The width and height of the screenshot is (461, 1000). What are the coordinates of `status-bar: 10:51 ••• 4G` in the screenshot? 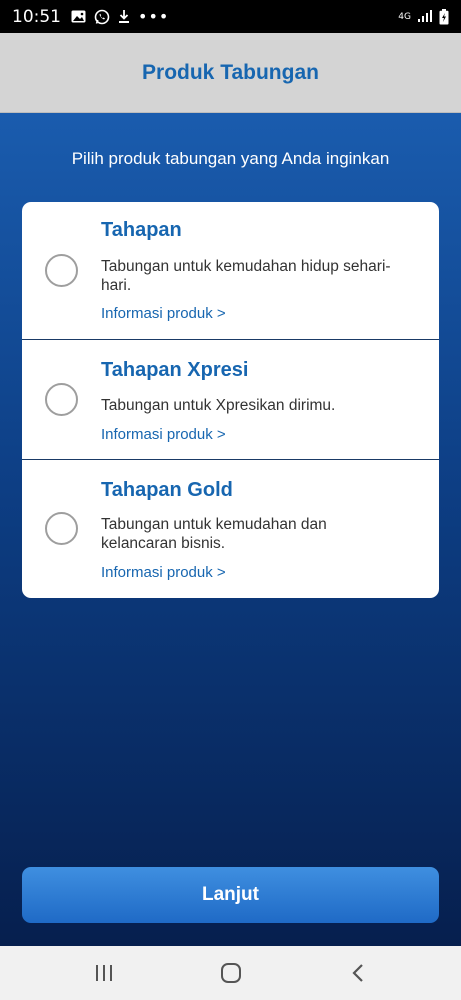 It's located at (230, 16).